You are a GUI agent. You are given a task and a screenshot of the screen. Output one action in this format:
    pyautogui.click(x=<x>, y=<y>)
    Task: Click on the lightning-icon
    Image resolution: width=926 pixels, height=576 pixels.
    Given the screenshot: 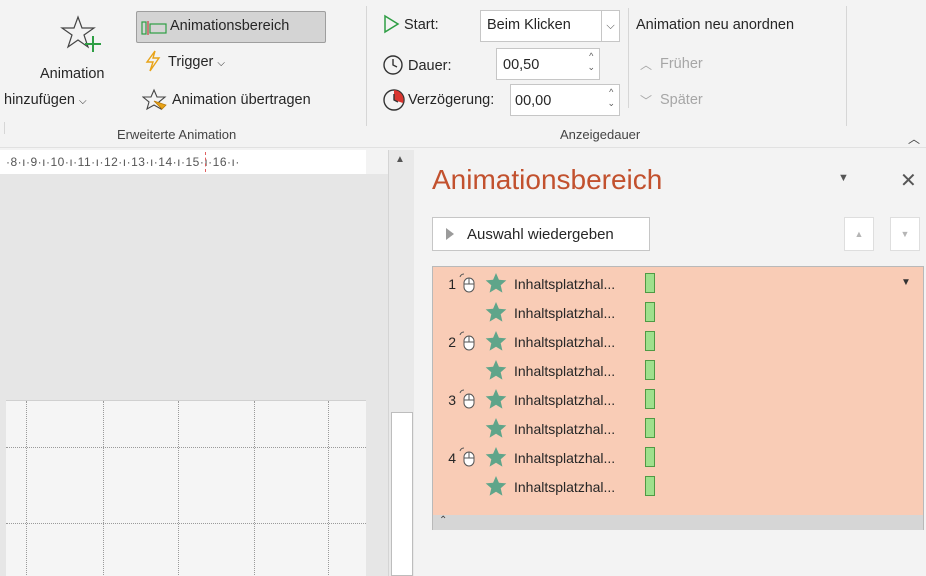 What is the action you would take?
    pyautogui.click(x=153, y=61)
    